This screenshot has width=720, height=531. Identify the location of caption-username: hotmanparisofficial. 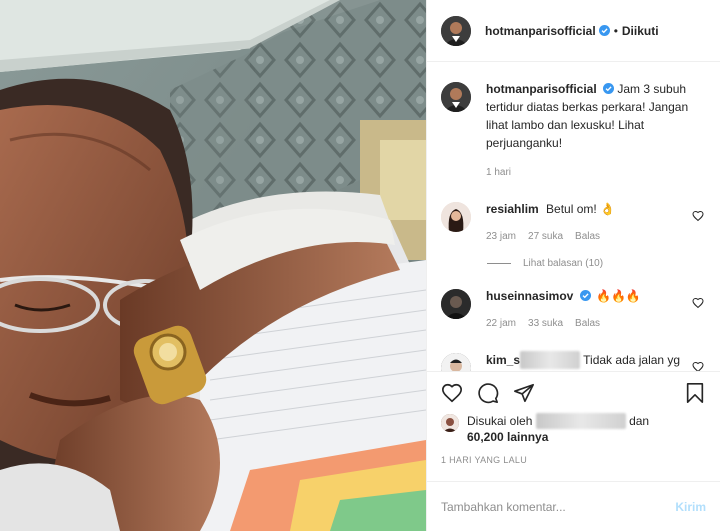
(541, 89).